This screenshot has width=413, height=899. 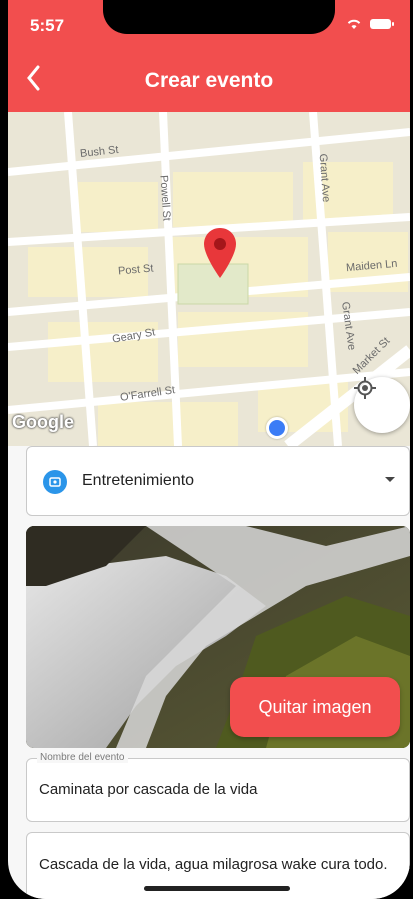 What do you see at coordinates (82, 757) in the screenshot?
I see `event-name-label: Nombre del evento` at bounding box center [82, 757].